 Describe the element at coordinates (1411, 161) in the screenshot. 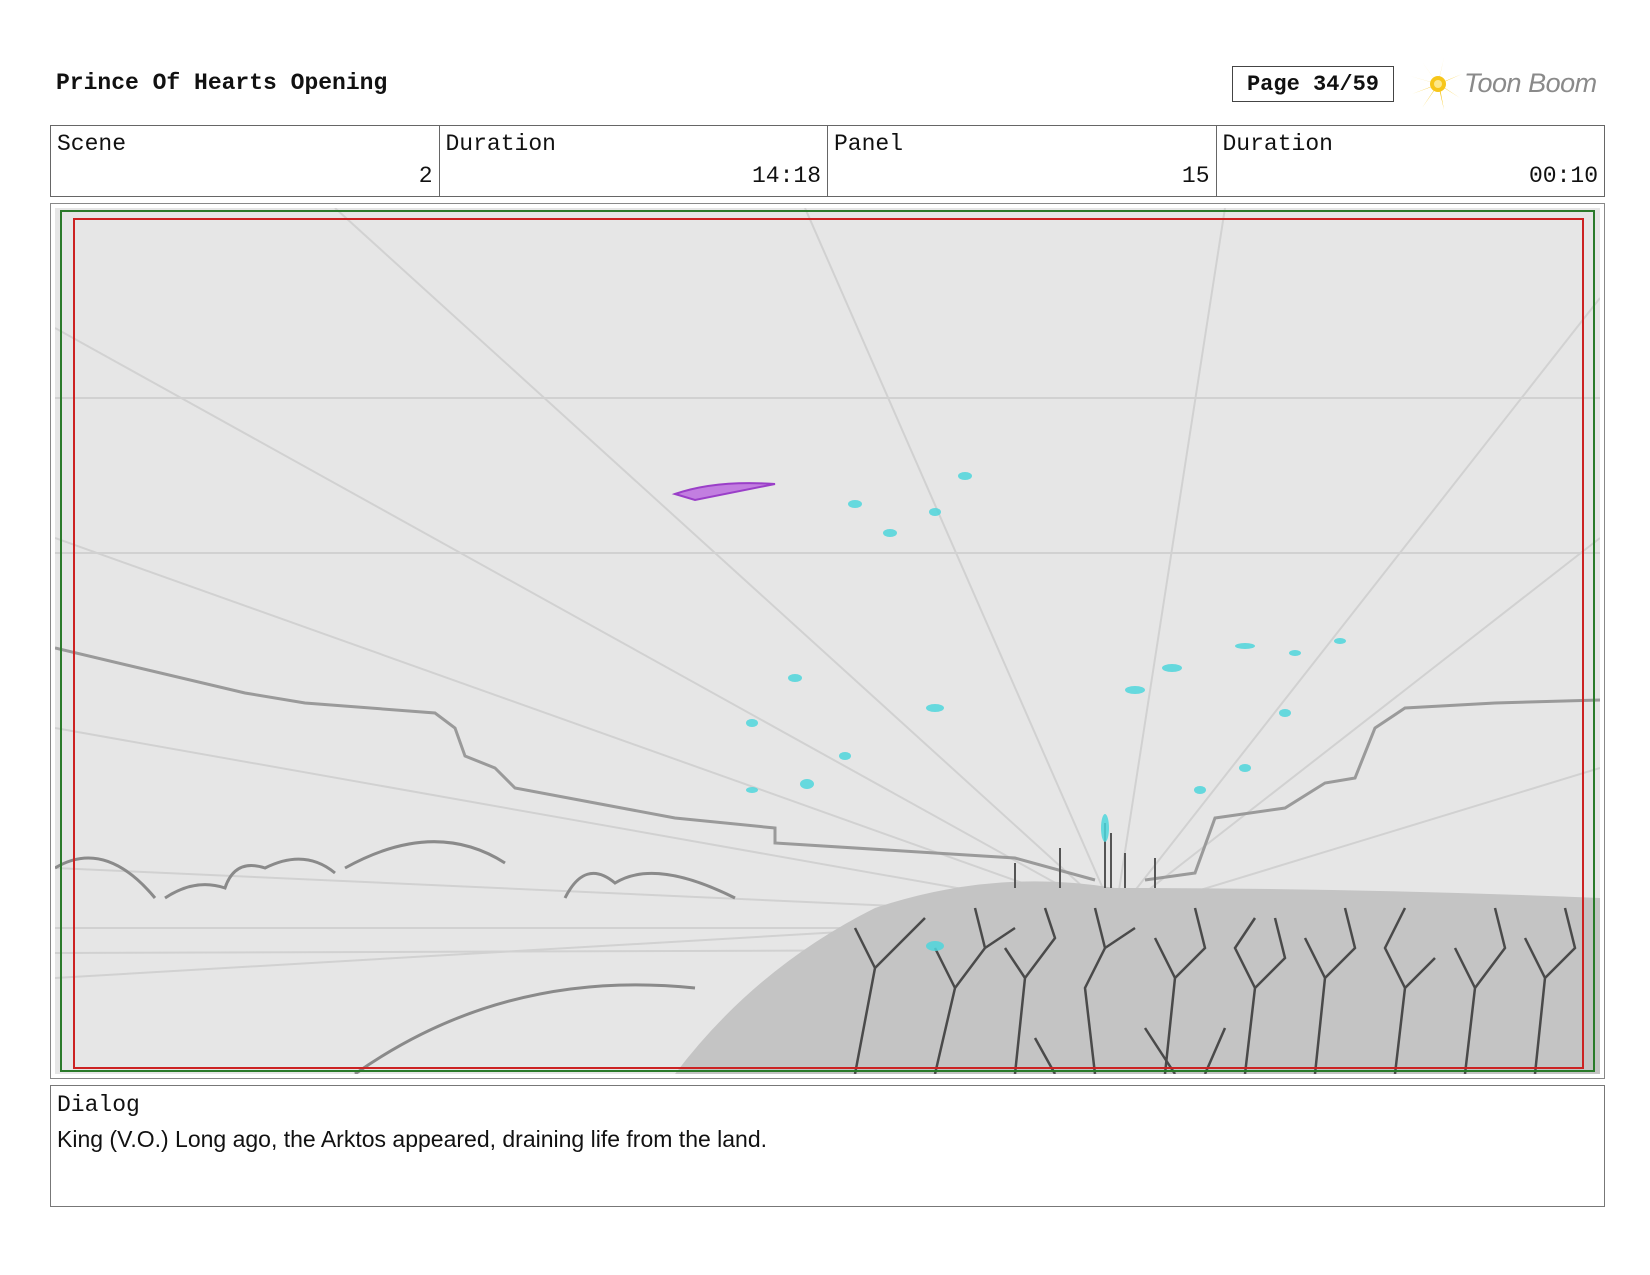

I see `panel-duration-cell: Duration 00:10` at that location.